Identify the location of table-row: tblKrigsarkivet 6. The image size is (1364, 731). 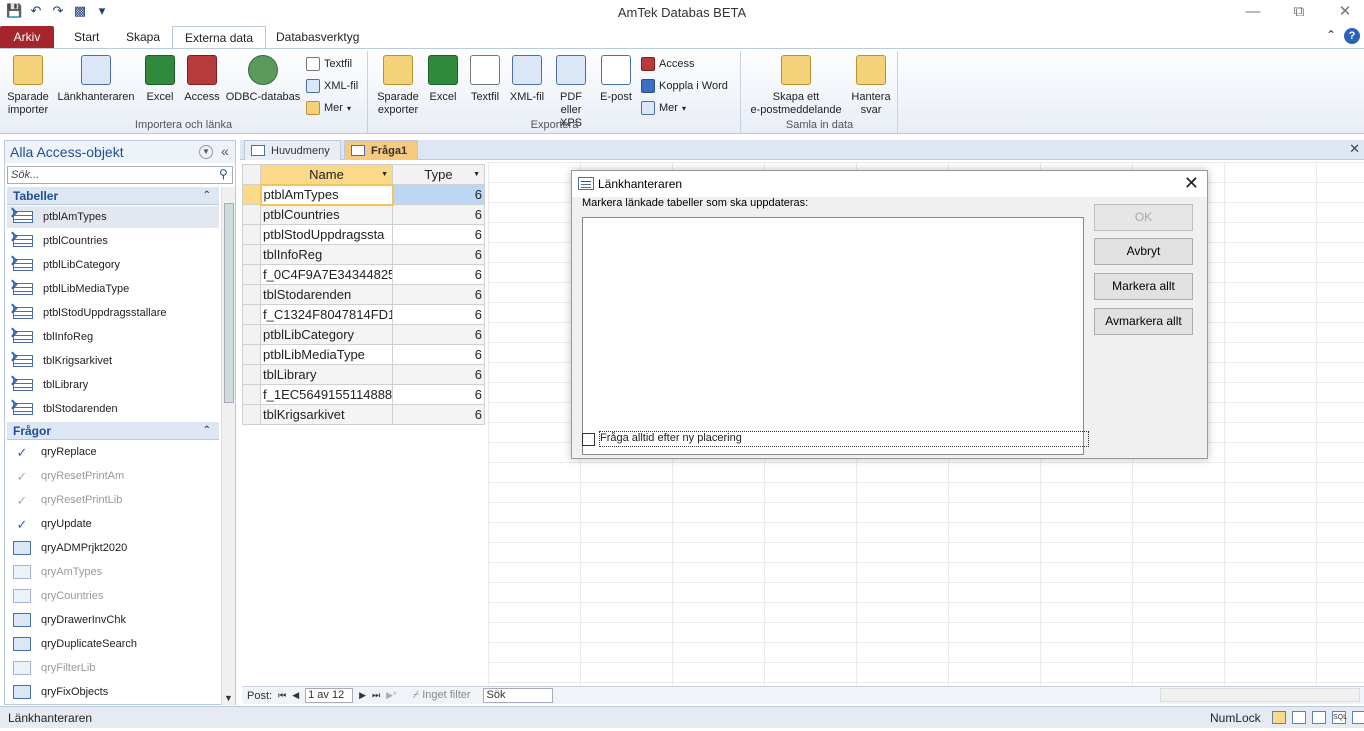
(363, 414).